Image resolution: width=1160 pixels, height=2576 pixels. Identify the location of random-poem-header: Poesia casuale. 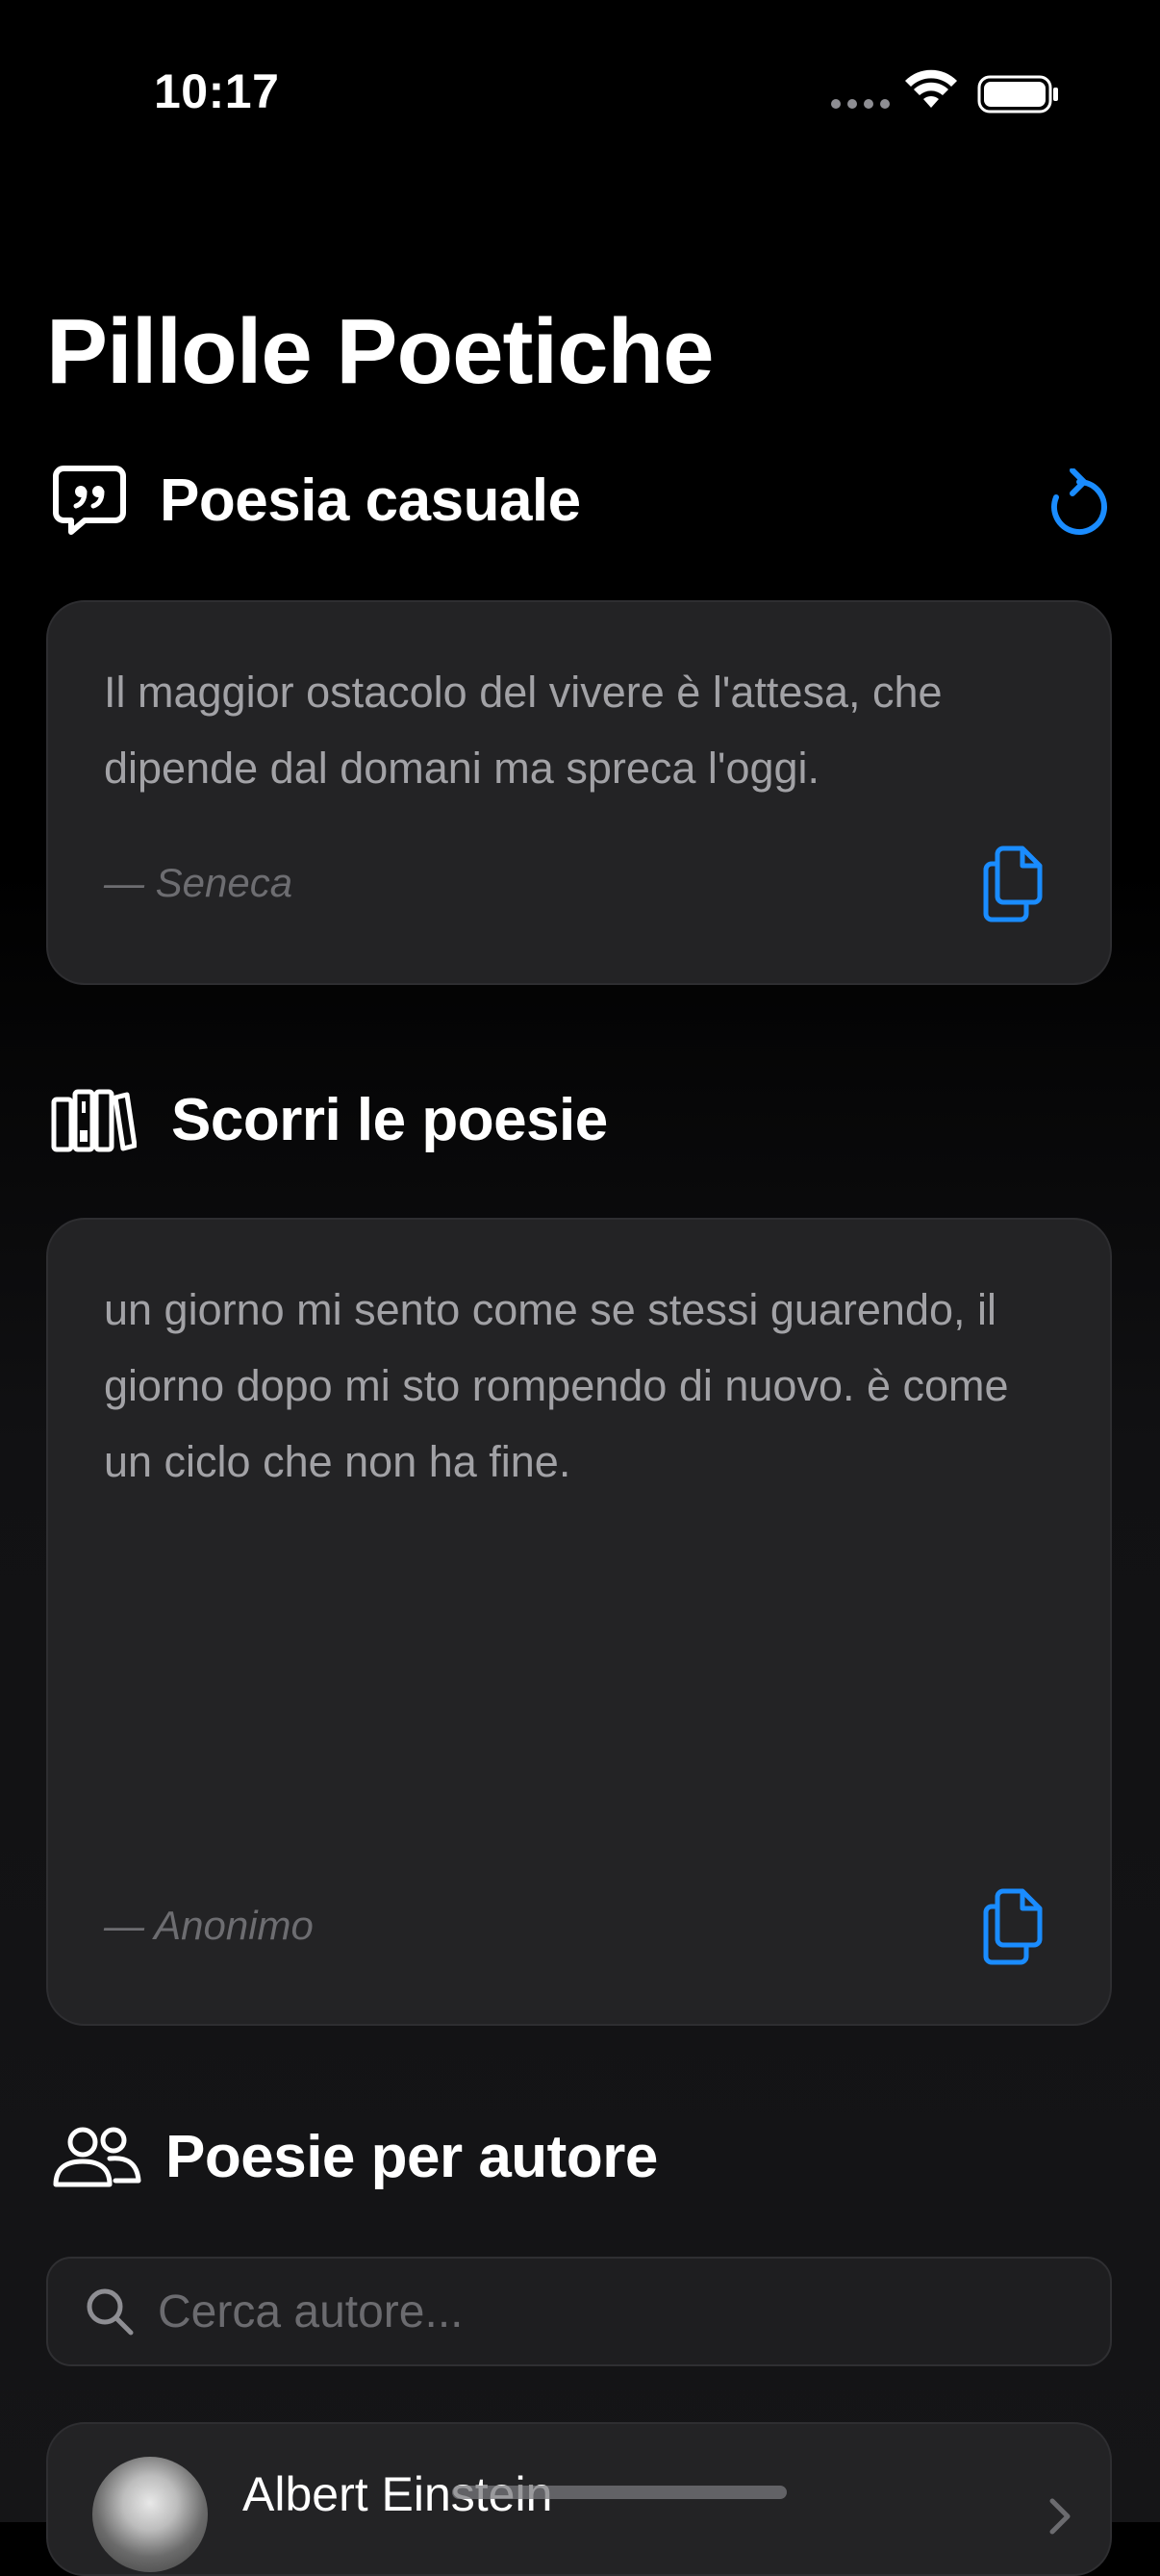
(315, 501).